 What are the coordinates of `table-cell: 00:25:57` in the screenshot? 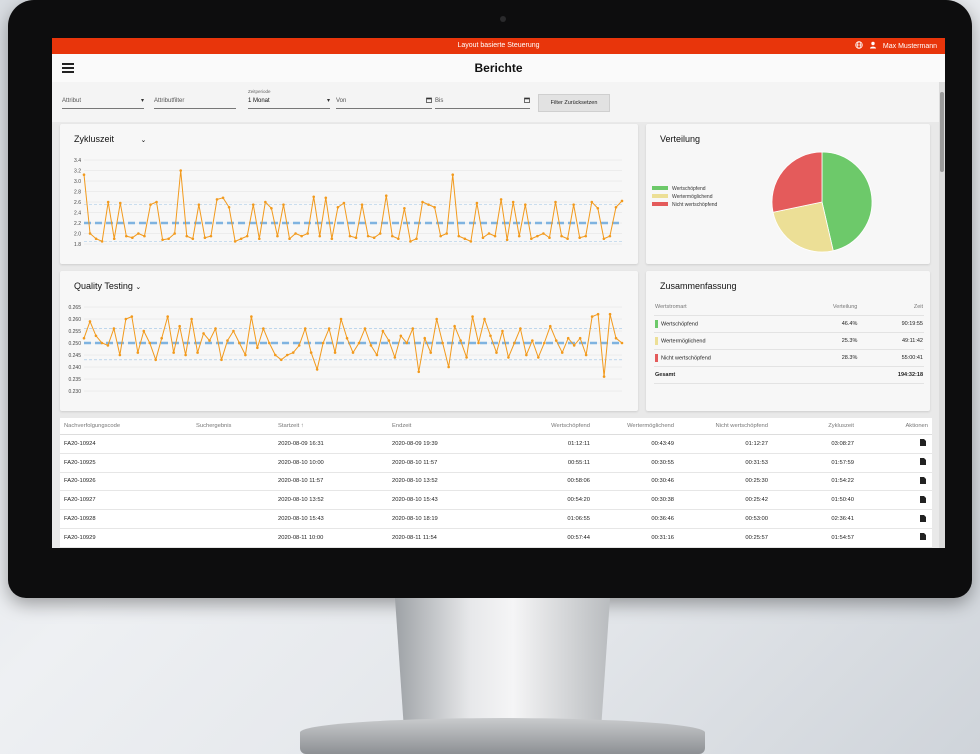 It's located at (722, 538).